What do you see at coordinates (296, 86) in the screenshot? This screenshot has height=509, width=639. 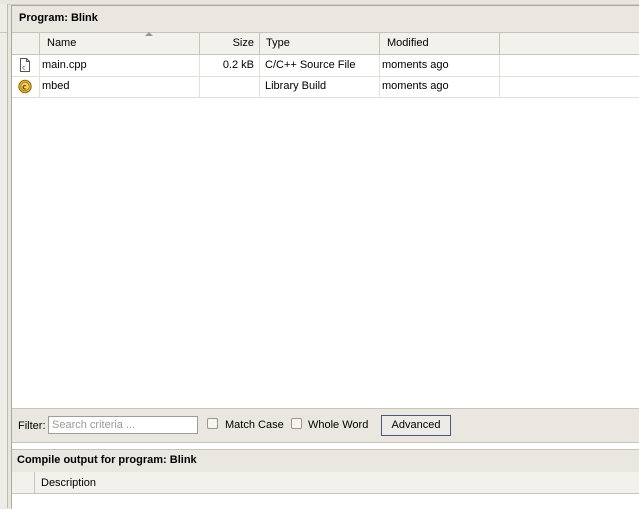 I see `file-type: Library Build` at bounding box center [296, 86].